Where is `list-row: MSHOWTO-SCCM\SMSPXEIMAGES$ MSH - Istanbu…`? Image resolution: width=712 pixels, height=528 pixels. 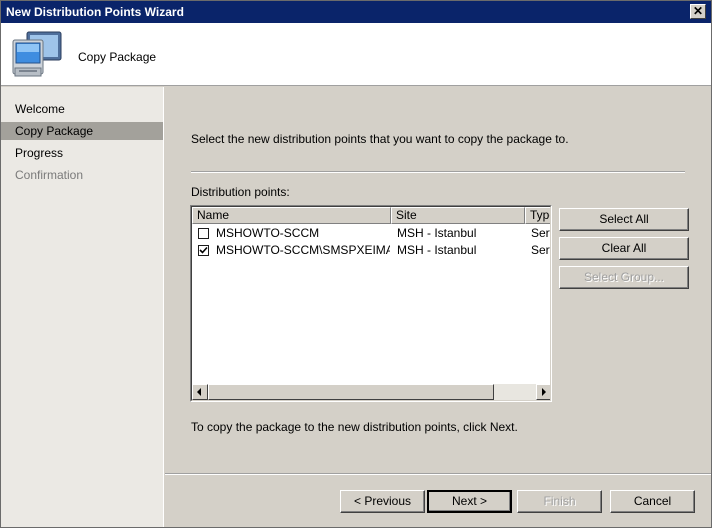
list-row: MSHOWTO-SCCM\SMSPXEIMAGES$ MSH - Istanbu… is located at coordinates (371, 250).